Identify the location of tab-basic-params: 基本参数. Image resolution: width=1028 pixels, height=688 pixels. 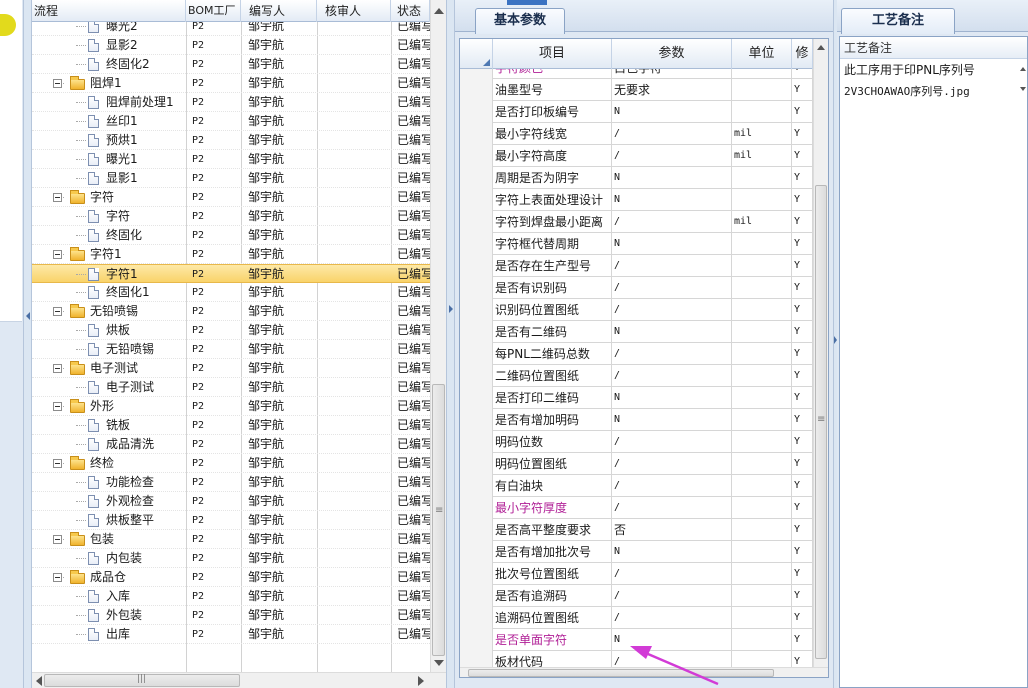
(520, 21).